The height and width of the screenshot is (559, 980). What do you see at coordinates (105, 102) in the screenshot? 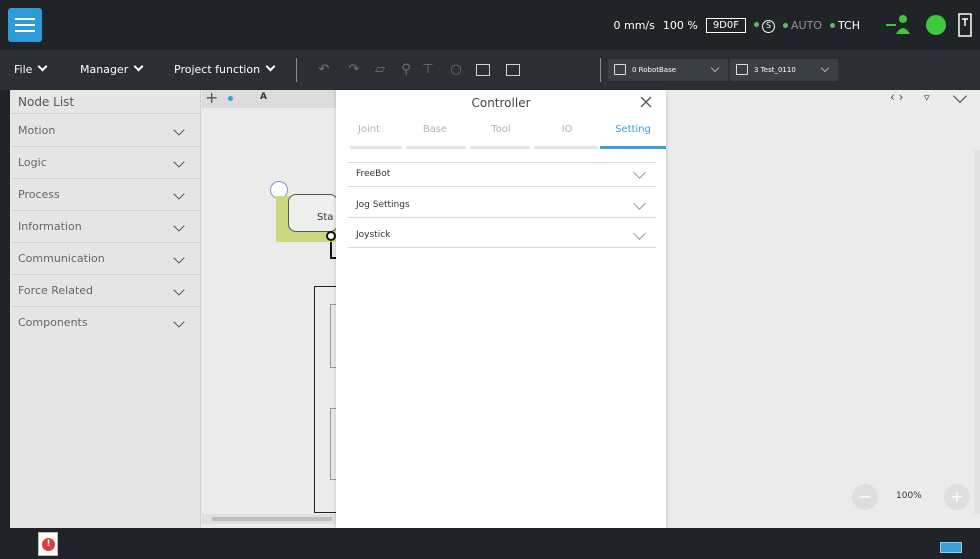
I see `node-list-title: Node List` at bounding box center [105, 102].